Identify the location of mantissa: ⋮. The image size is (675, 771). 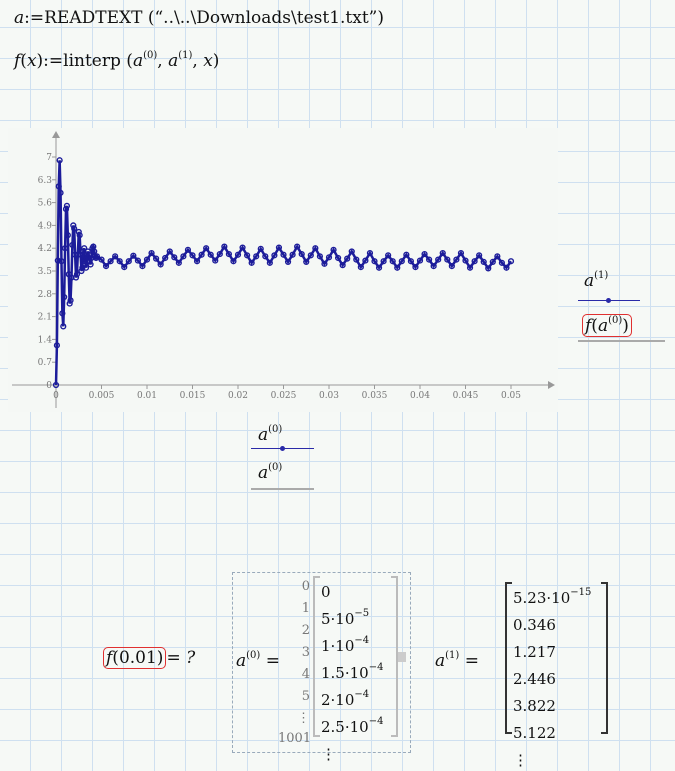
(520, 760).